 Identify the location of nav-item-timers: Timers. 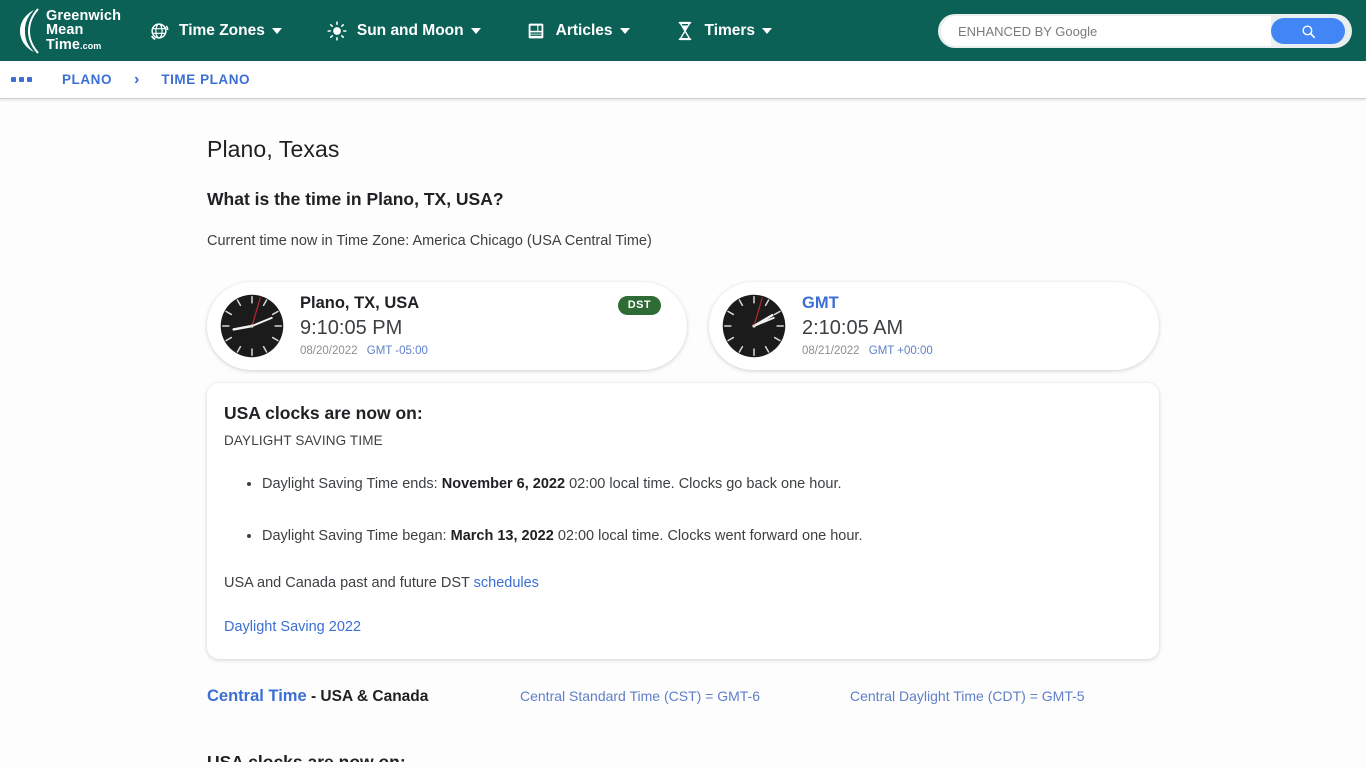
(723, 31).